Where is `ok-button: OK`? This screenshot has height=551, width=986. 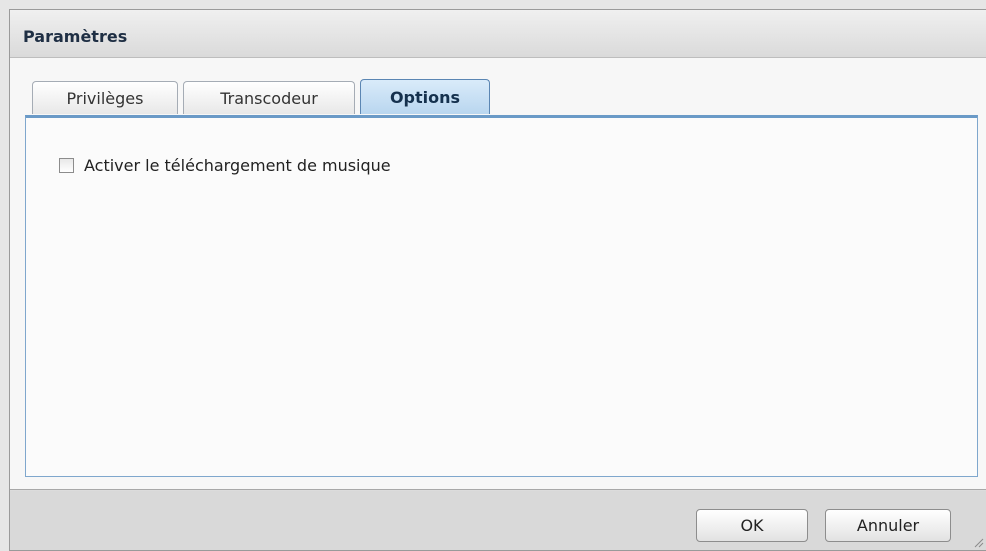 ok-button: OK is located at coordinates (752, 525).